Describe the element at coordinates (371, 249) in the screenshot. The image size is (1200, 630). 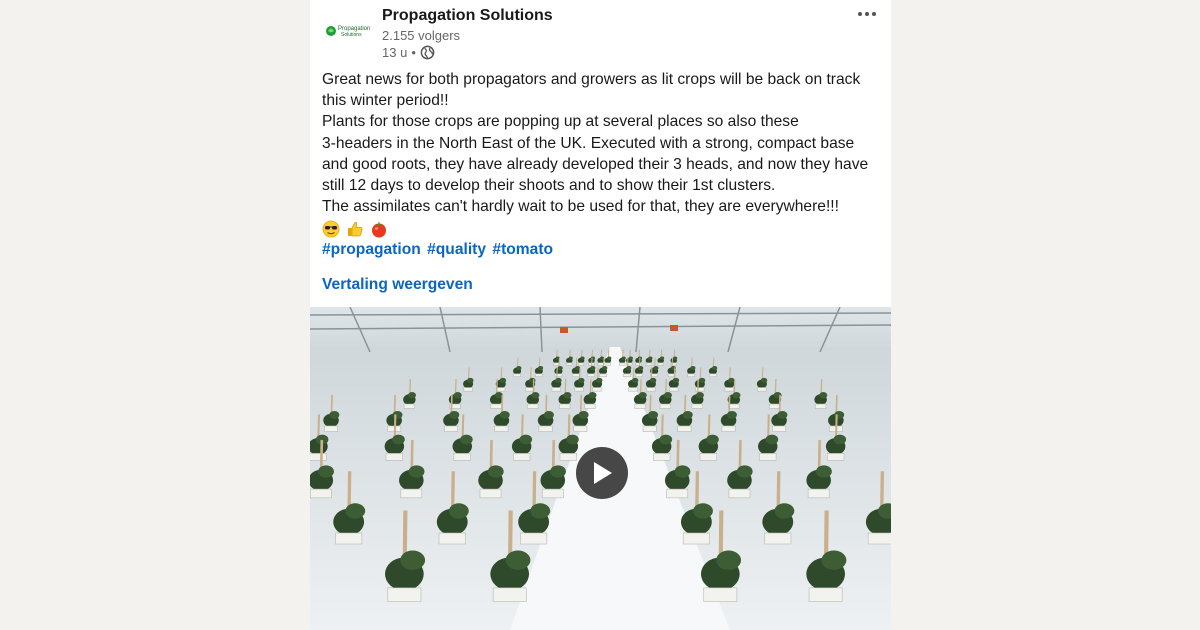
I see `hashtag-propagation: #propagation` at that location.